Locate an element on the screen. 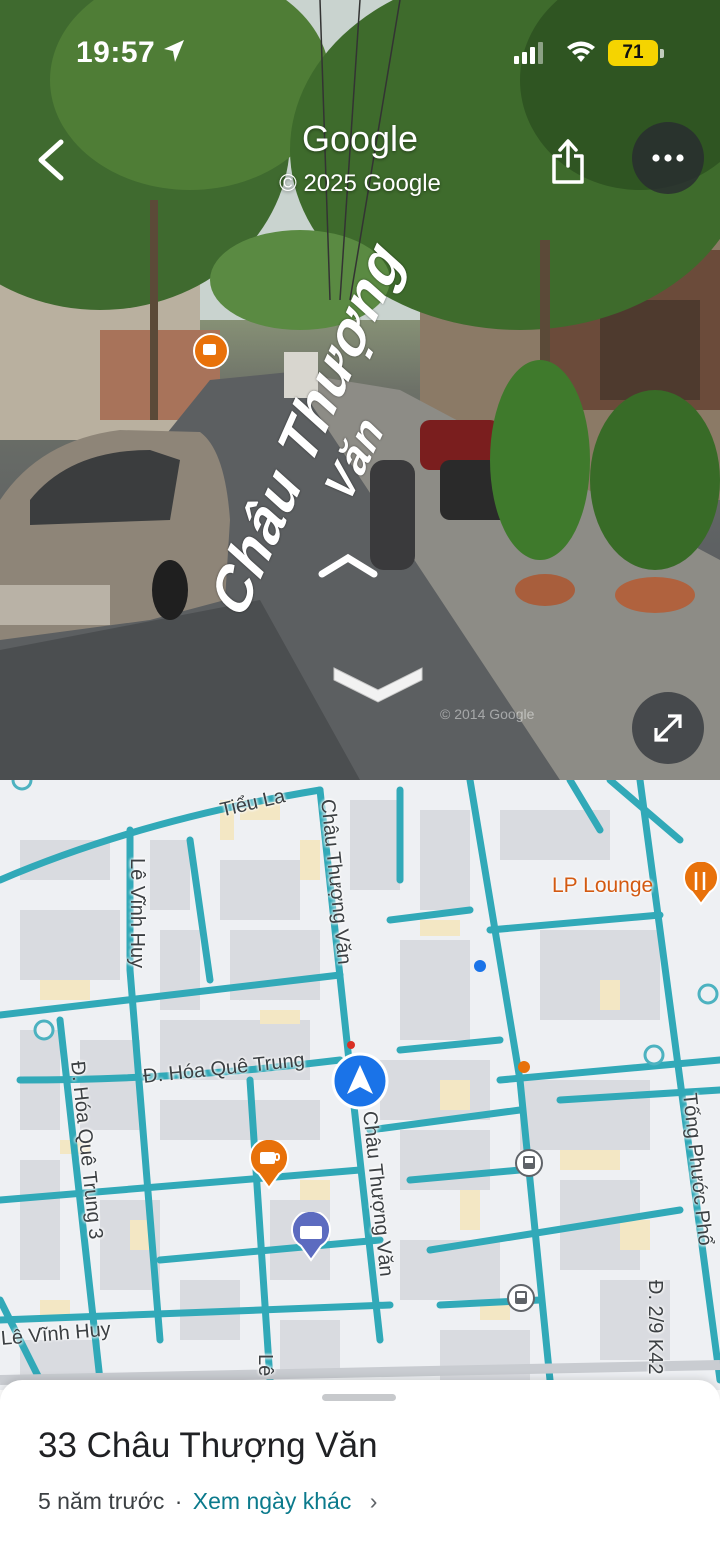 Image resolution: width=720 pixels, height=1560 pixels. share-icon is located at coordinates (568, 161).